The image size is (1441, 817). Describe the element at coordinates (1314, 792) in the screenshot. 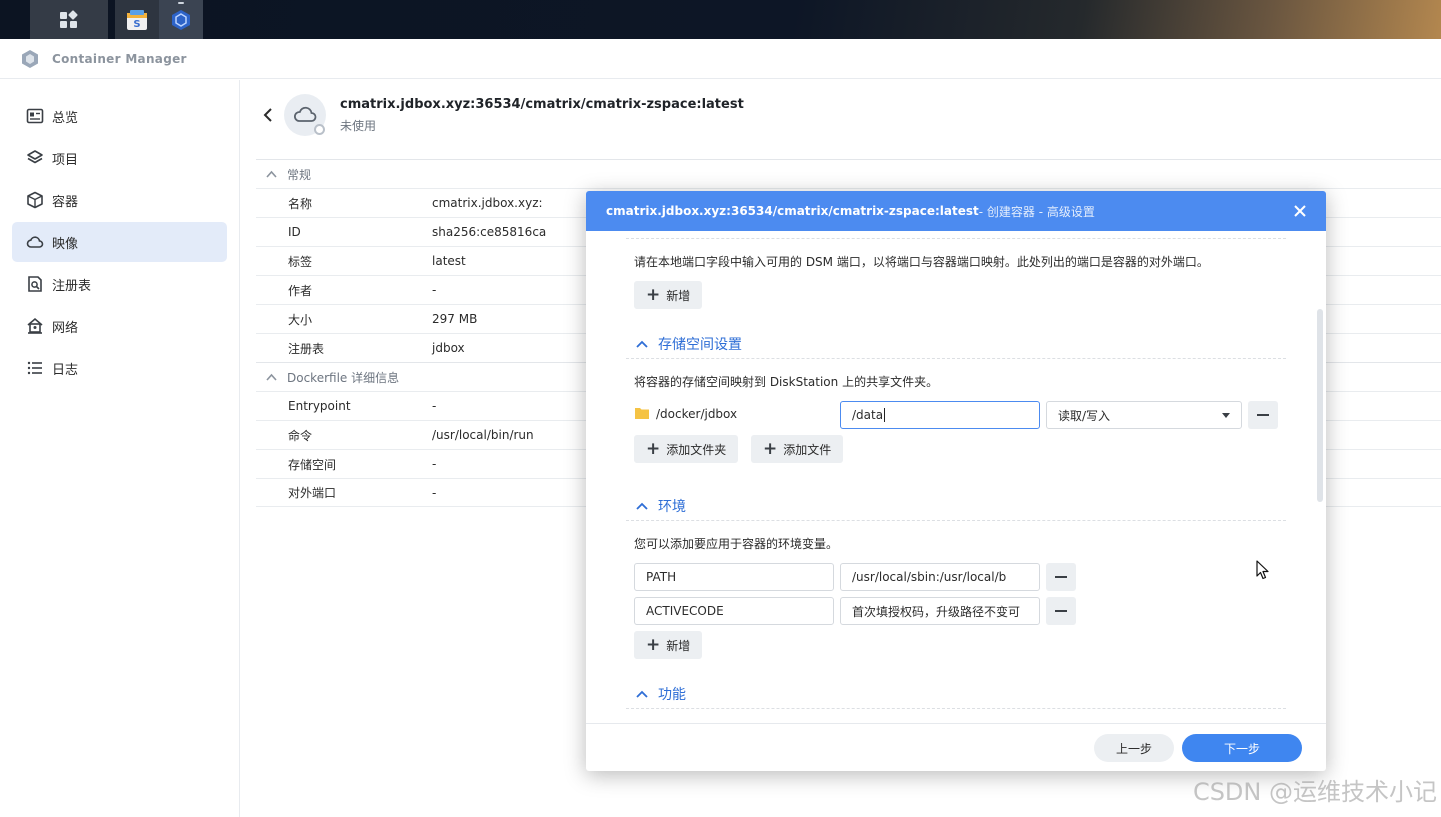

I see `watermark-text: CSDN @运维技术小记` at that location.